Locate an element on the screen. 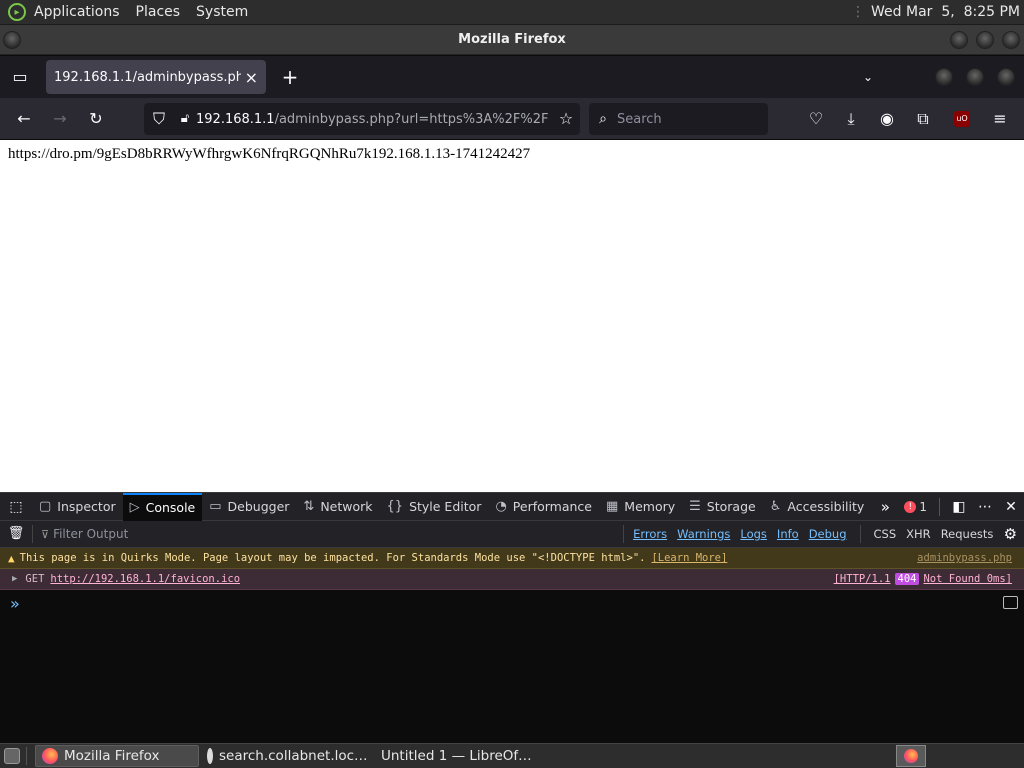 This screenshot has height=768, width=1024. console-settings-gear-icon: ⚙ is located at coordinates (1010, 534).